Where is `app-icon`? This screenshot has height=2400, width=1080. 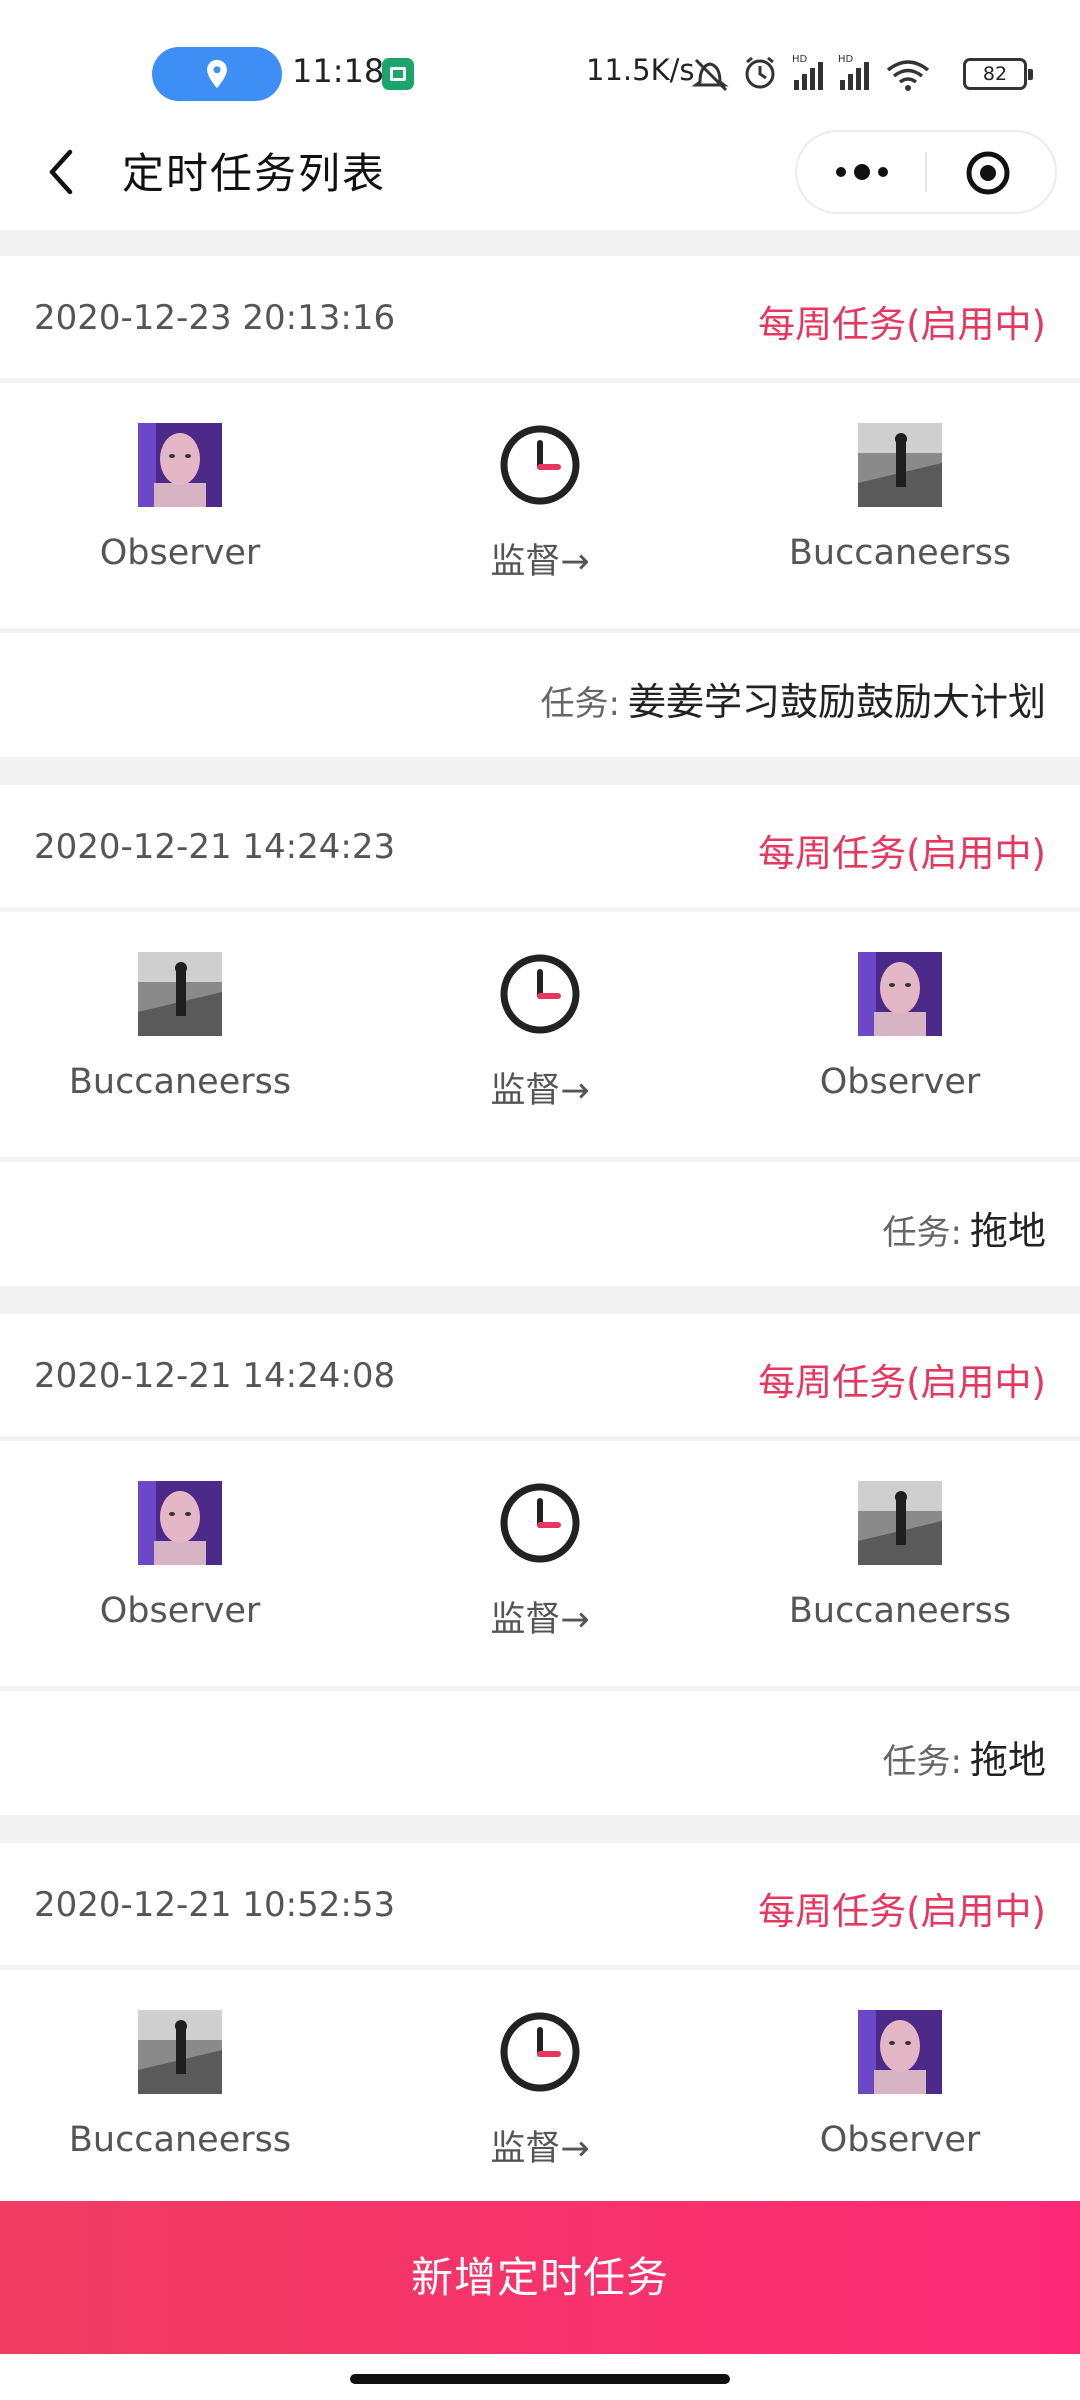
app-icon is located at coordinates (398, 74).